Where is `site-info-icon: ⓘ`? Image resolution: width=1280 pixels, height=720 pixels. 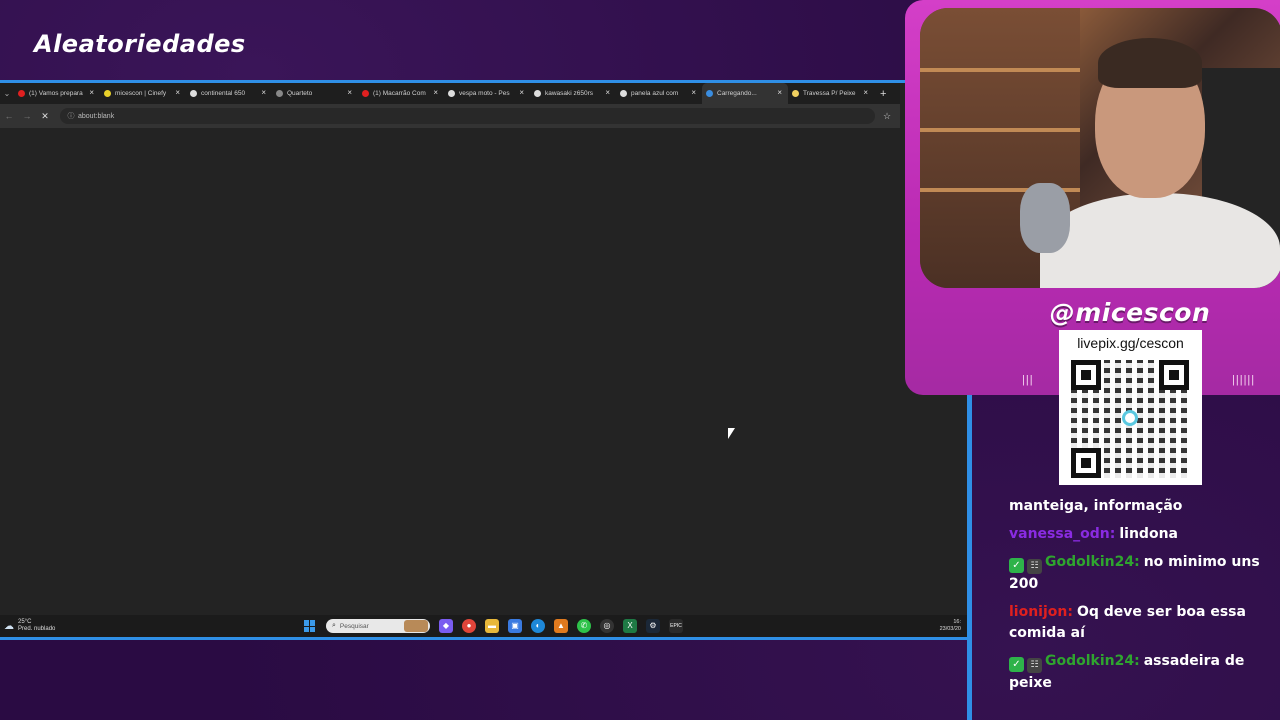
site-info-icon: ⓘ is located at coordinates (71, 116).